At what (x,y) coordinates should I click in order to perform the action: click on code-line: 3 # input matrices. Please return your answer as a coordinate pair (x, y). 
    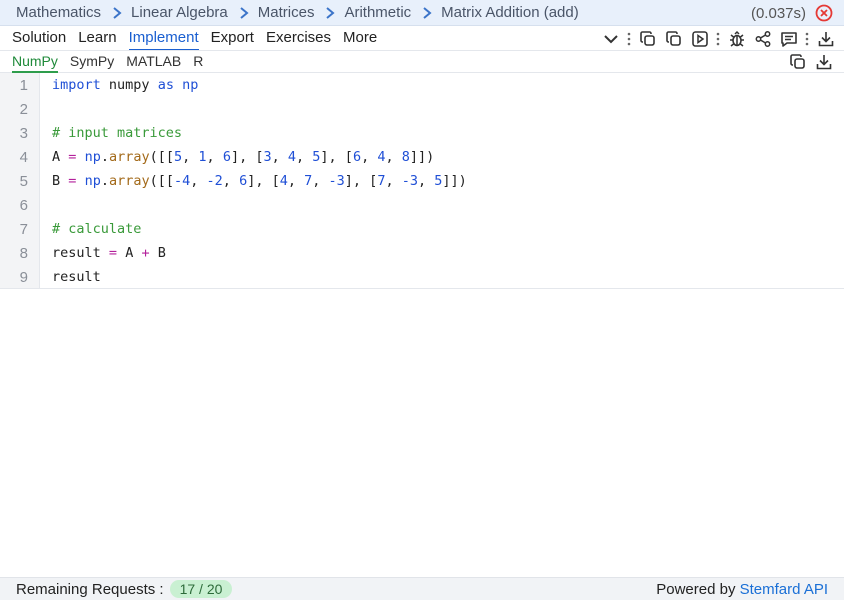
    Looking at the image, I should click on (422, 133).